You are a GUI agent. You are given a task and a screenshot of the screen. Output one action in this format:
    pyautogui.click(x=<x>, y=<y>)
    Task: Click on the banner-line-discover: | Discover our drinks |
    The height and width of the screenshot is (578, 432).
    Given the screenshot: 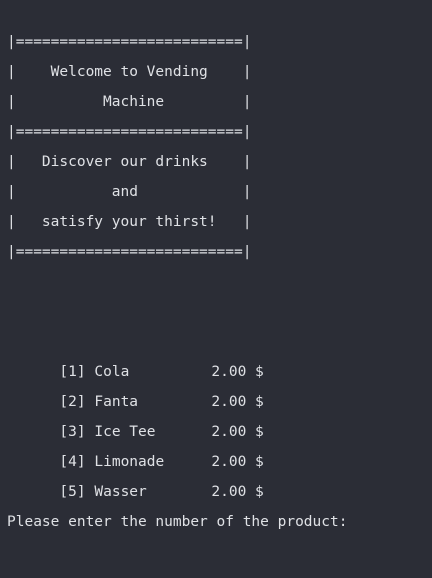 What is the action you would take?
    pyautogui.click(x=129, y=162)
    